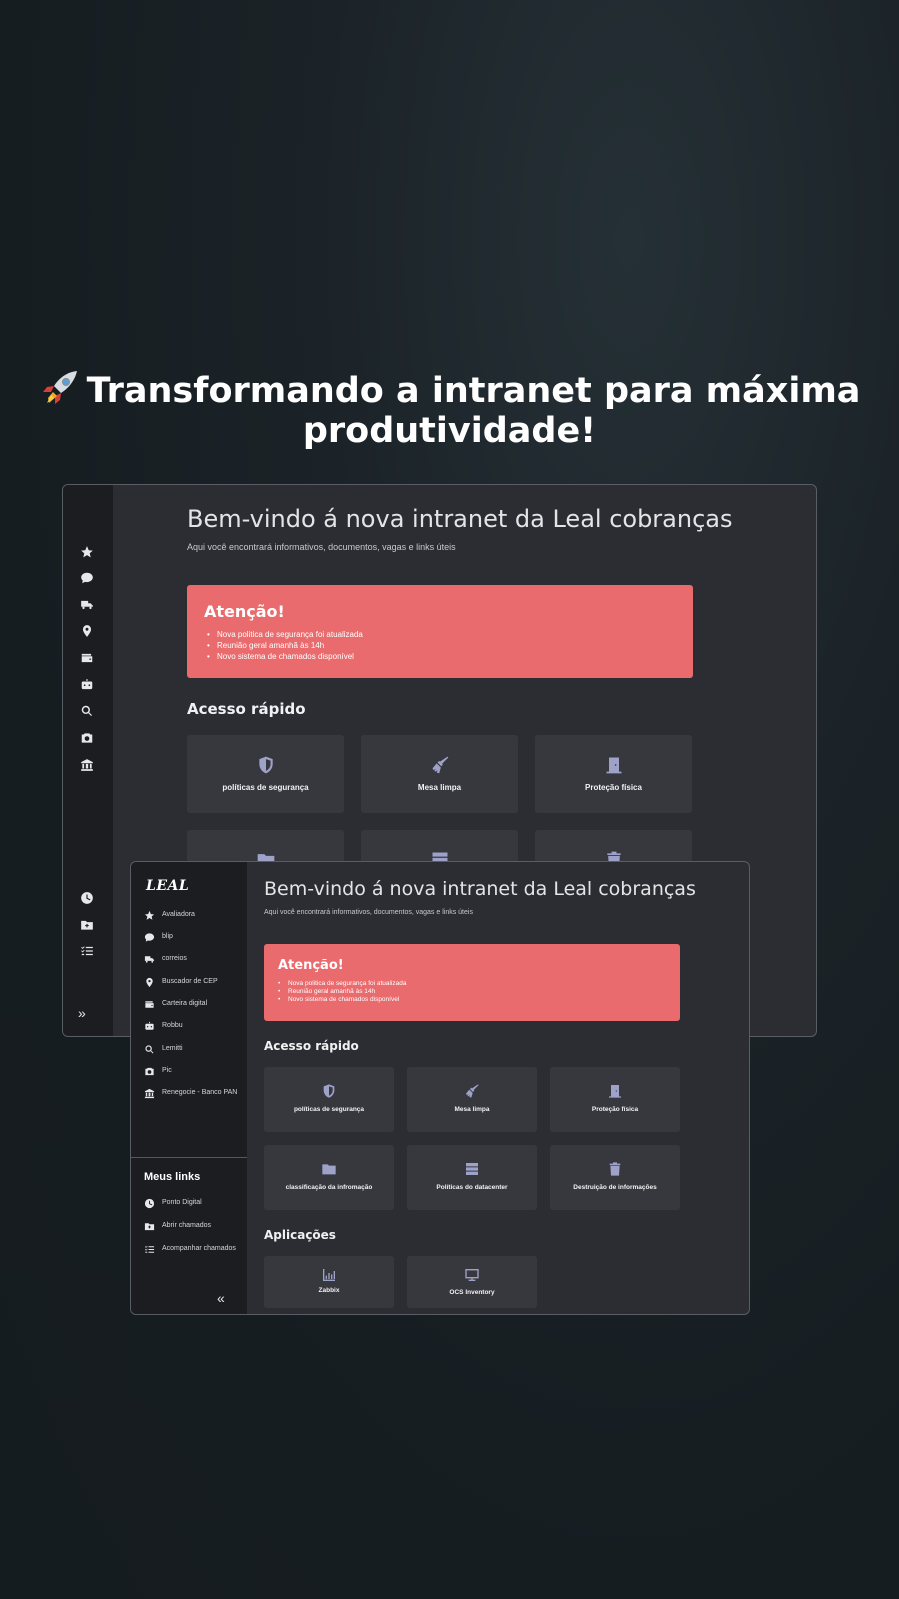 Image resolution: width=899 pixels, height=1599 pixels. I want to click on link-abrir-chamados: Abrir chamados, so click(194, 1227).